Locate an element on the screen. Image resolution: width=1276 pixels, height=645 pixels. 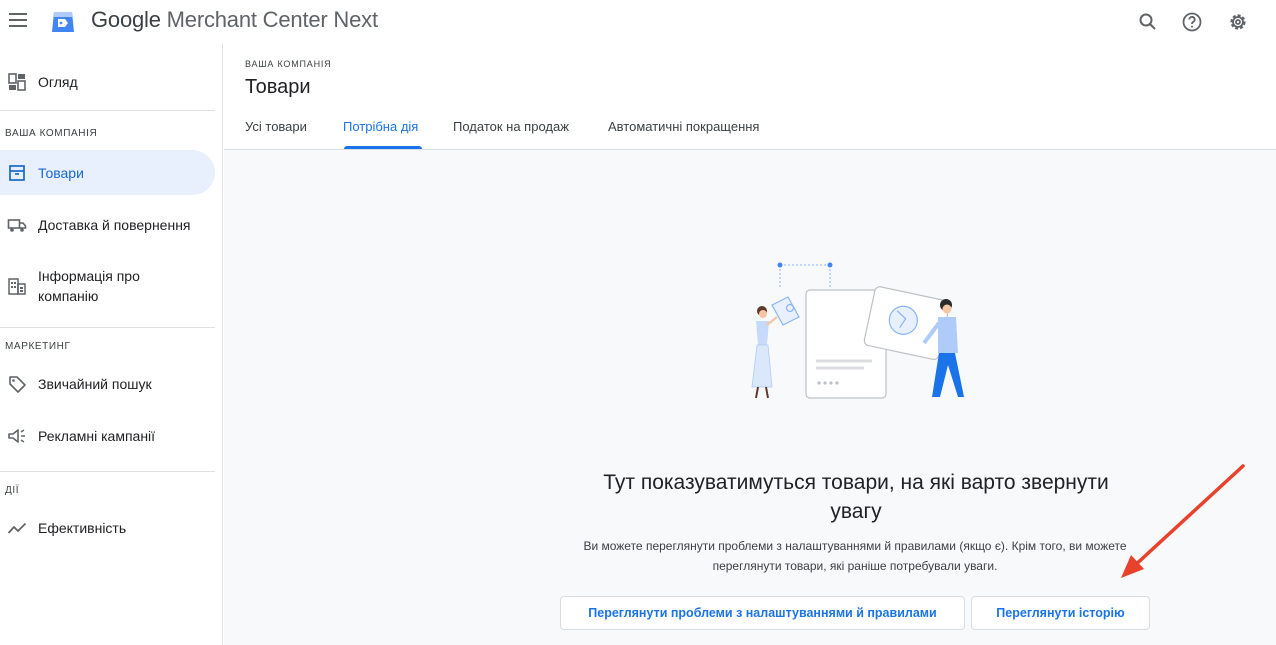
sidebar-item-ad-campaigns: Рекламні кампанії is located at coordinates (107, 436).